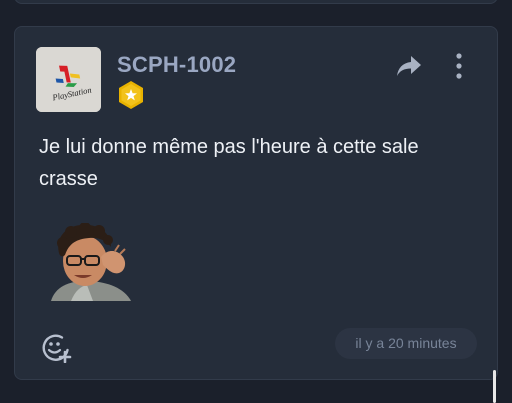 The width and height of the screenshot is (512, 403). What do you see at coordinates (131, 95) in the screenshot?
I see `star-hexagon-badge-icon` at bounding box center [131, 95].